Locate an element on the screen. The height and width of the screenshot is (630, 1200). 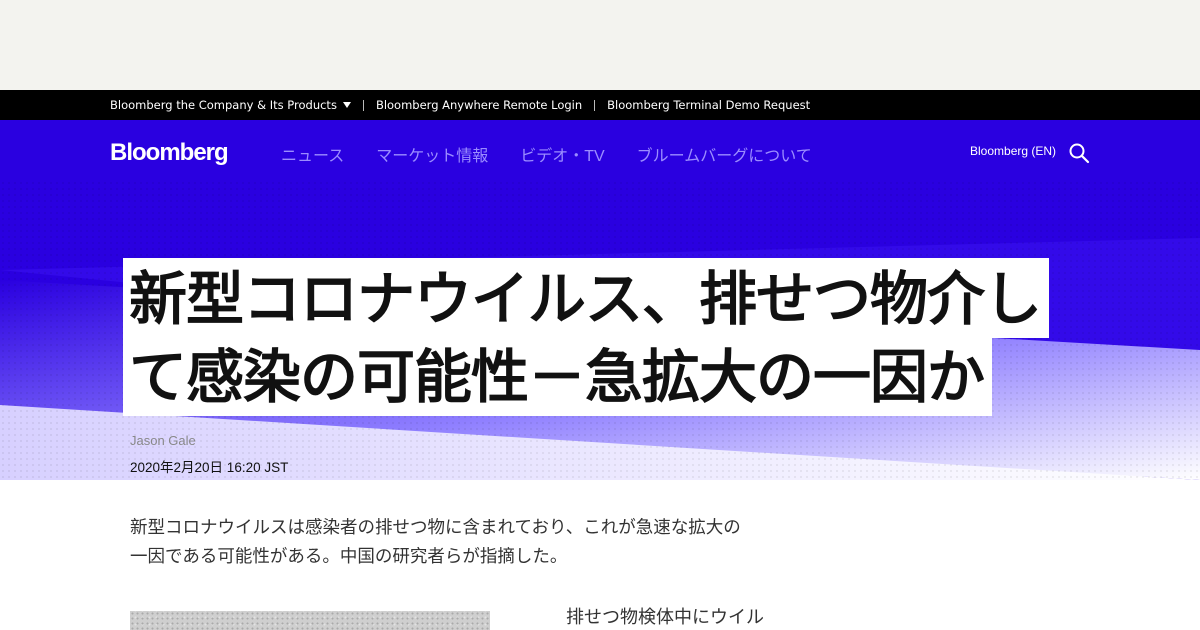
author-link: Jason Gale is located at coordinates (163, 440).